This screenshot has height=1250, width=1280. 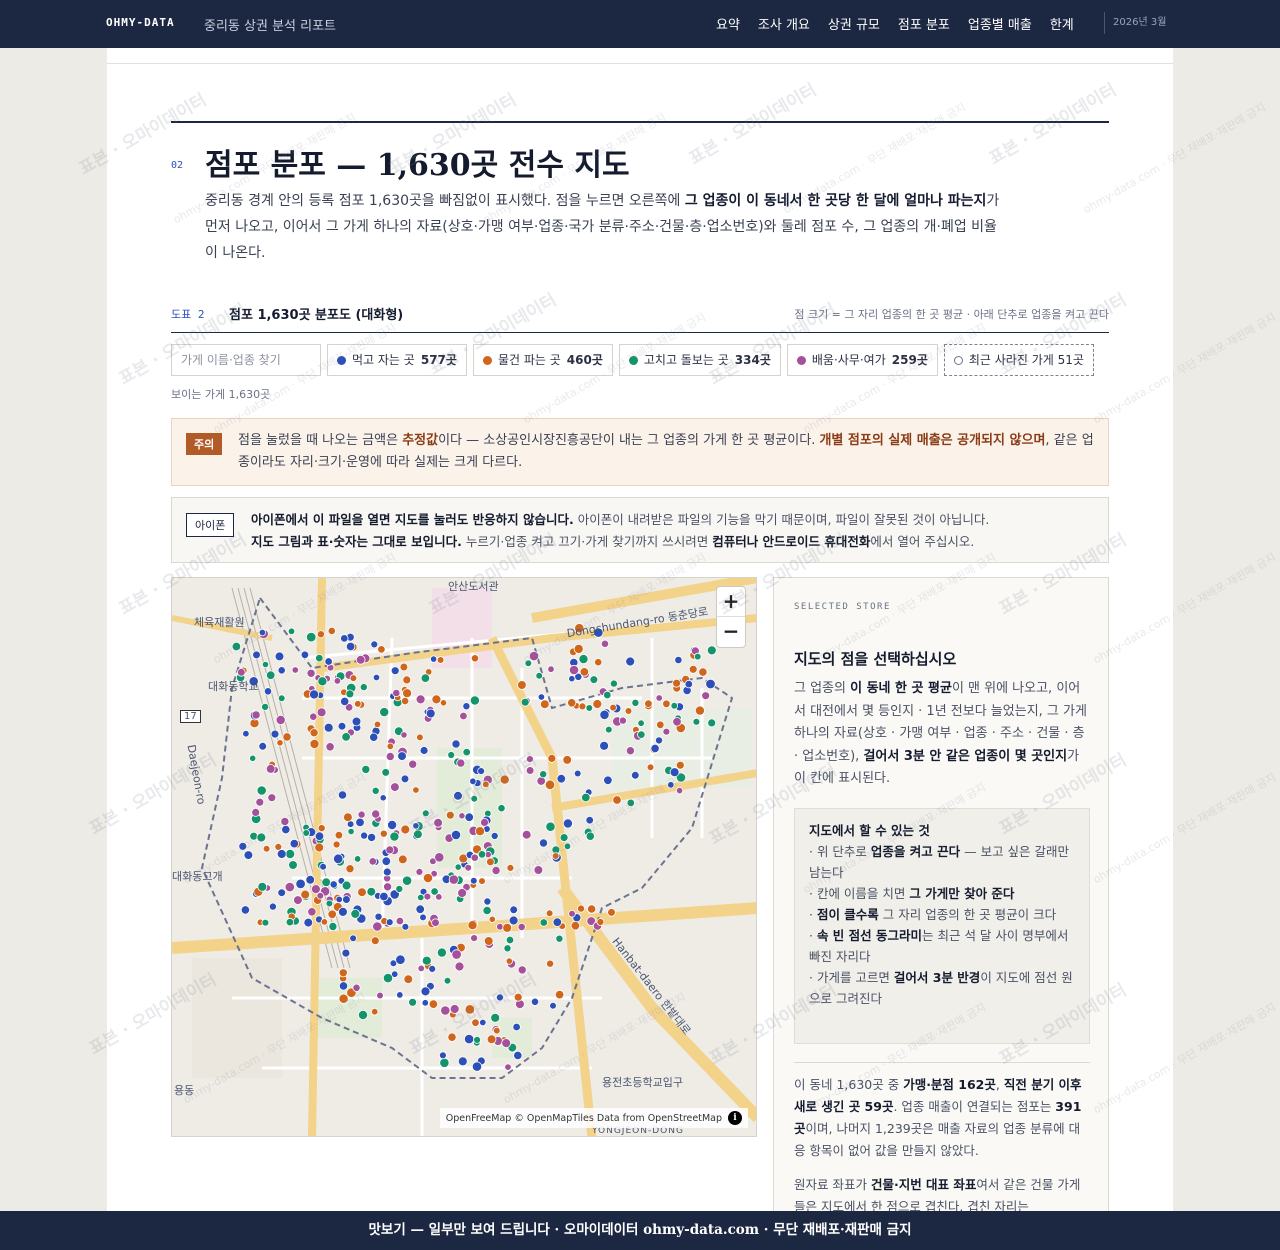 What do you see at coordinates (728, 23) in the screenshot?
I see `nav-link-summary: 요약` at bounding box center [728, 23].